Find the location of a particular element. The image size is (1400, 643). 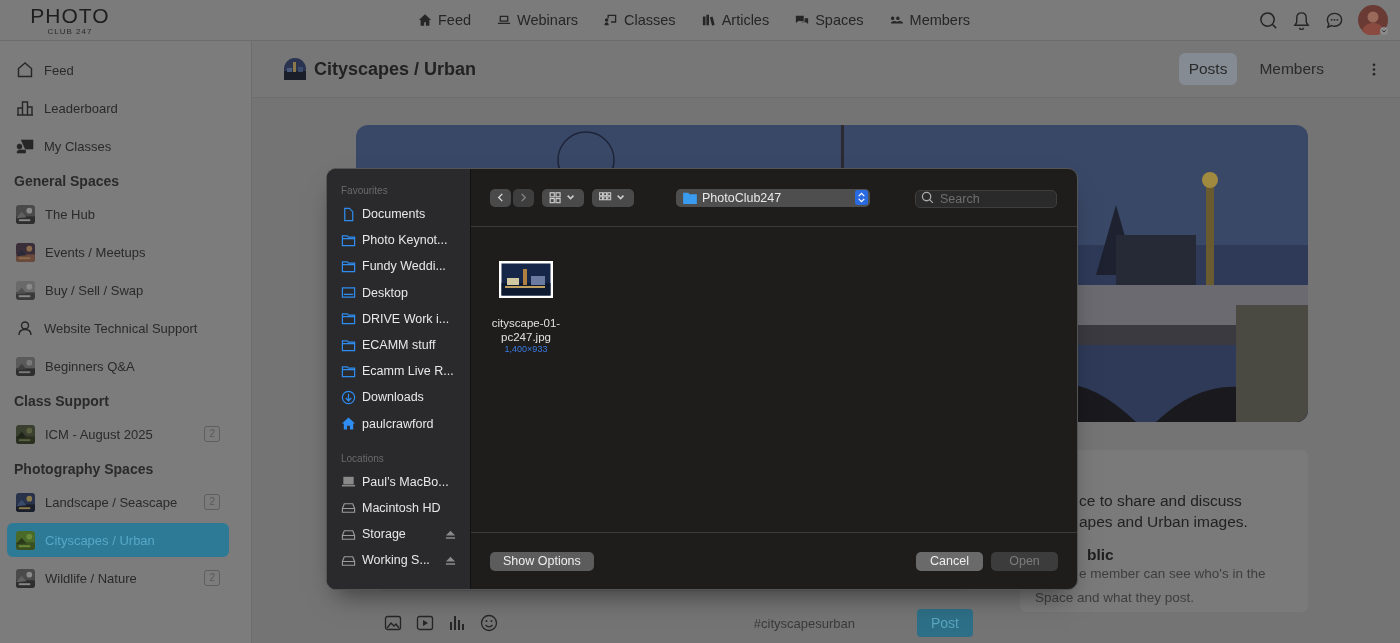

books-icon is located at coordinates (708, 20).